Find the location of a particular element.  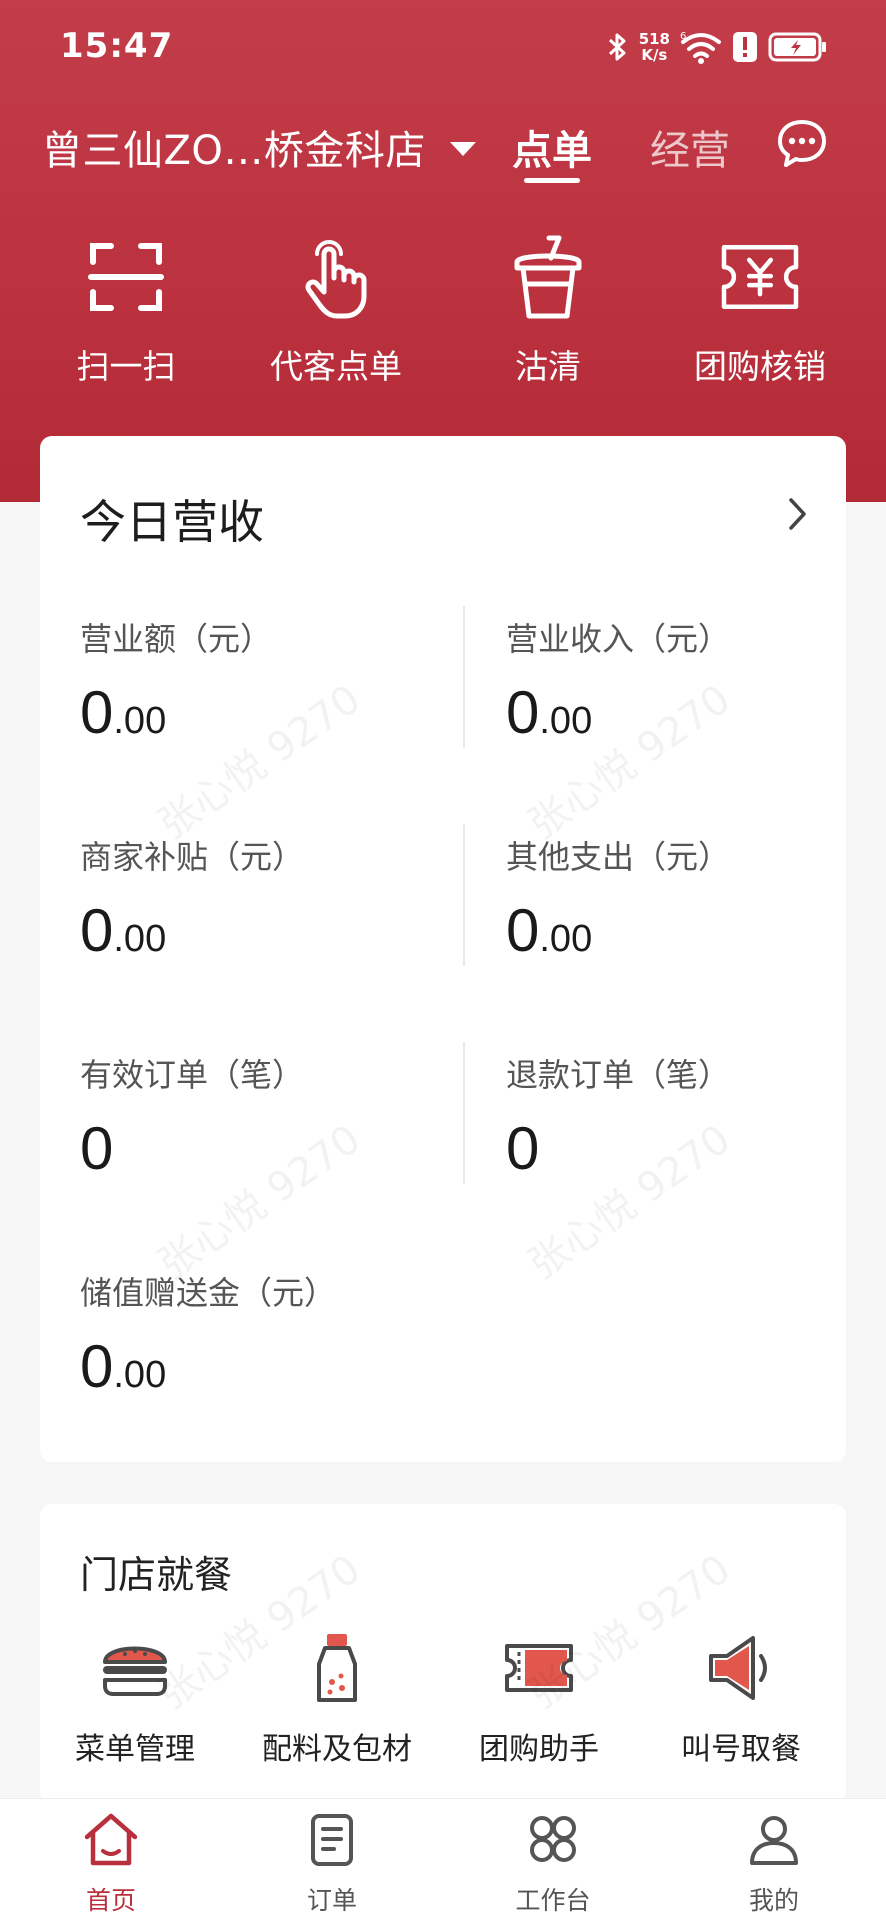

metric-valid-orders: 有效订单（笔） 0 is located at coordinates (260, 1116).